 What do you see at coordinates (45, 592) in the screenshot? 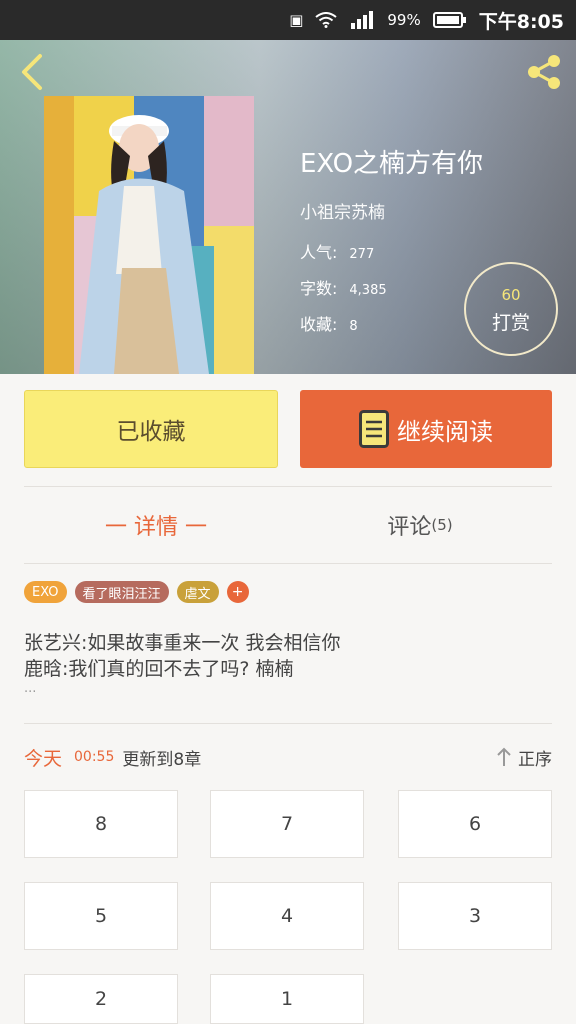
I see `tag-exo: EXO` at bounding box center [45, 592].